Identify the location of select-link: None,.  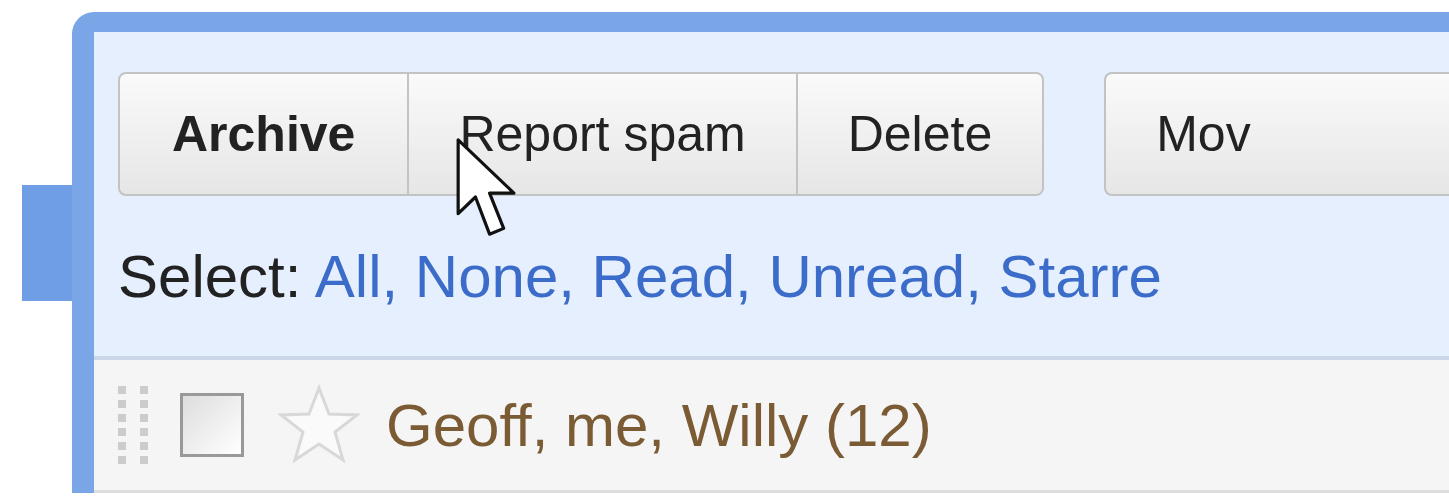
(494, 276).